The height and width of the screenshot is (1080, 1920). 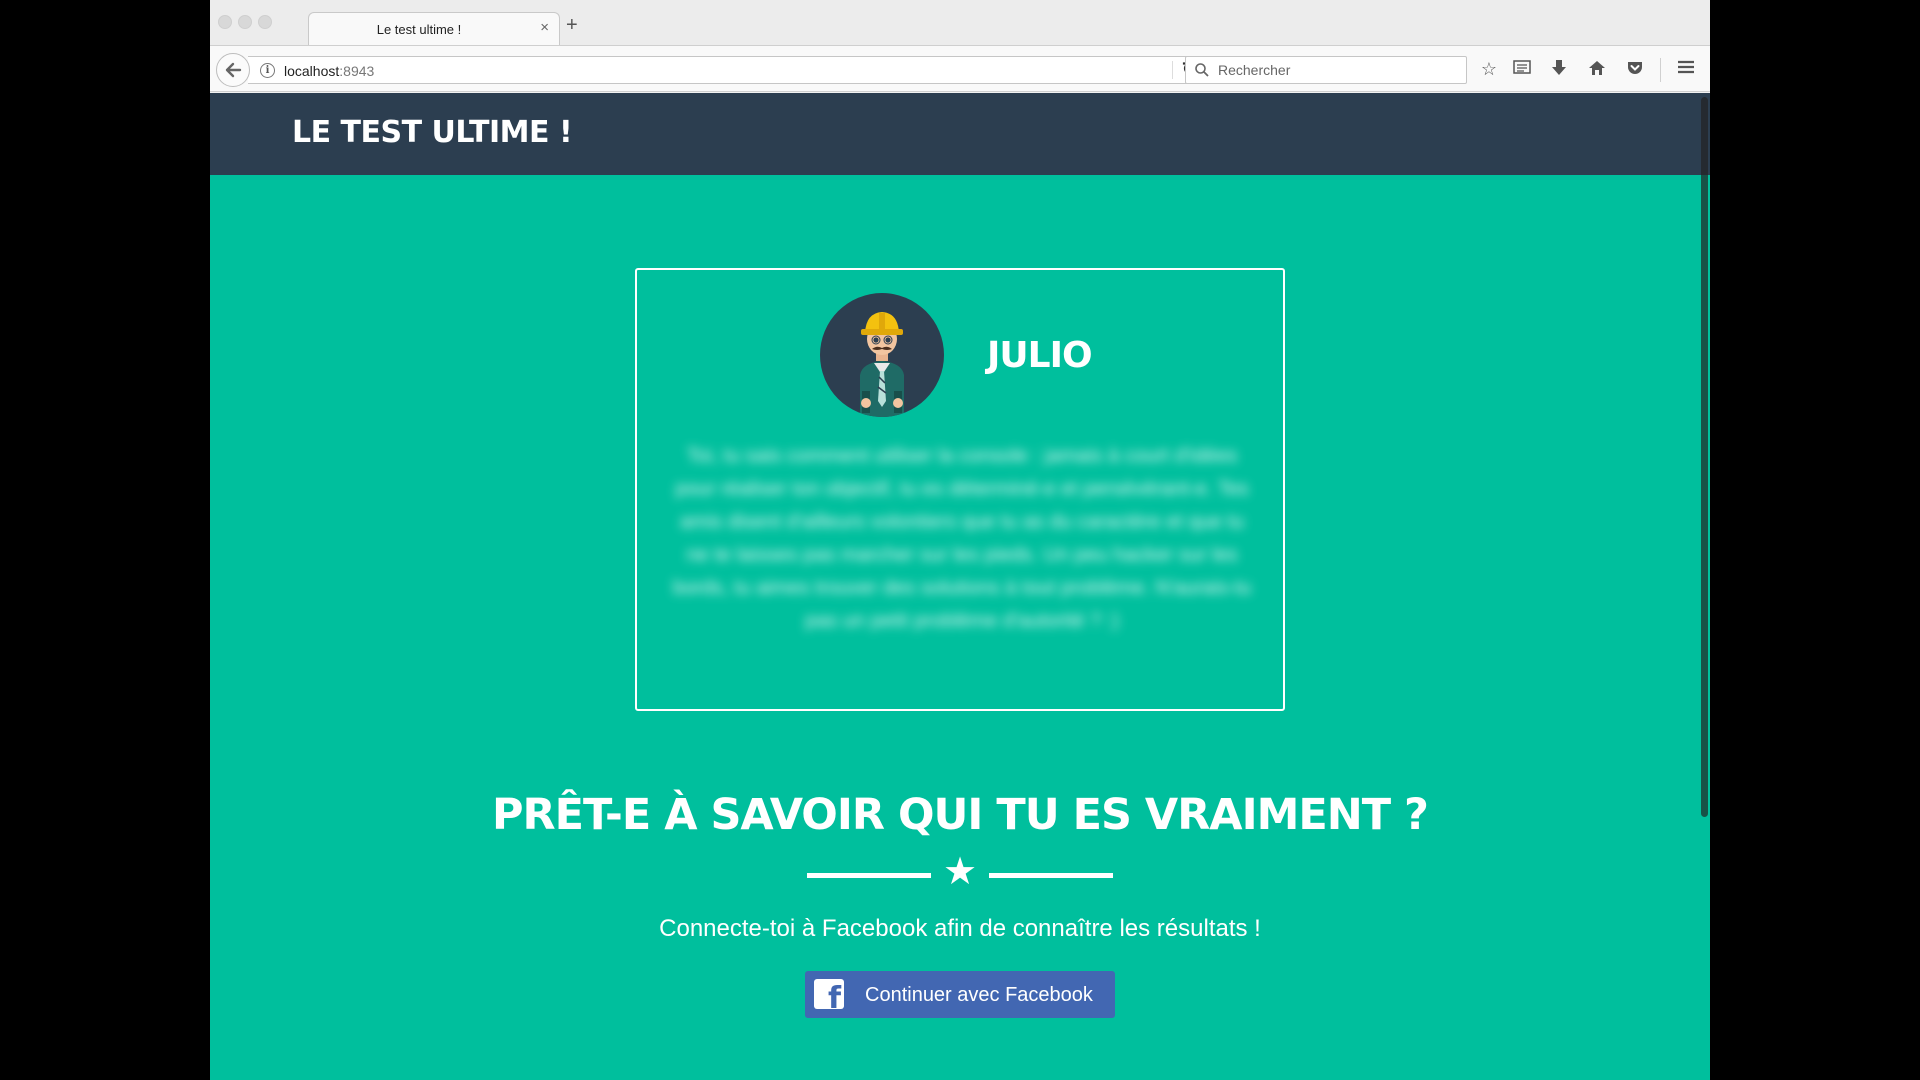 What do you see at coordinates (1202, 70) in the screenshot?
I see `search-icon` at bounding box center [1202, 70].